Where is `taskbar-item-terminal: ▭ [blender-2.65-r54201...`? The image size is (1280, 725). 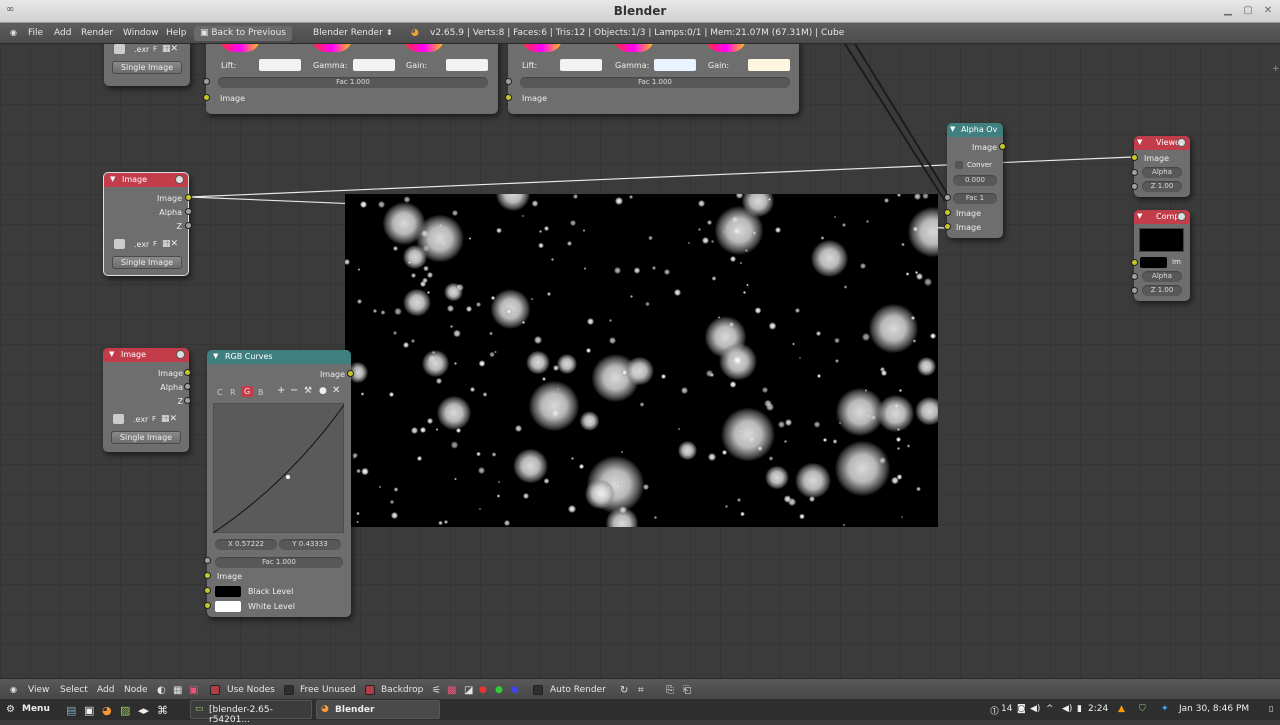
taskbar-item-terminal: ▭ [blender-2.65-r54201... is located at coordinates (251, 712).